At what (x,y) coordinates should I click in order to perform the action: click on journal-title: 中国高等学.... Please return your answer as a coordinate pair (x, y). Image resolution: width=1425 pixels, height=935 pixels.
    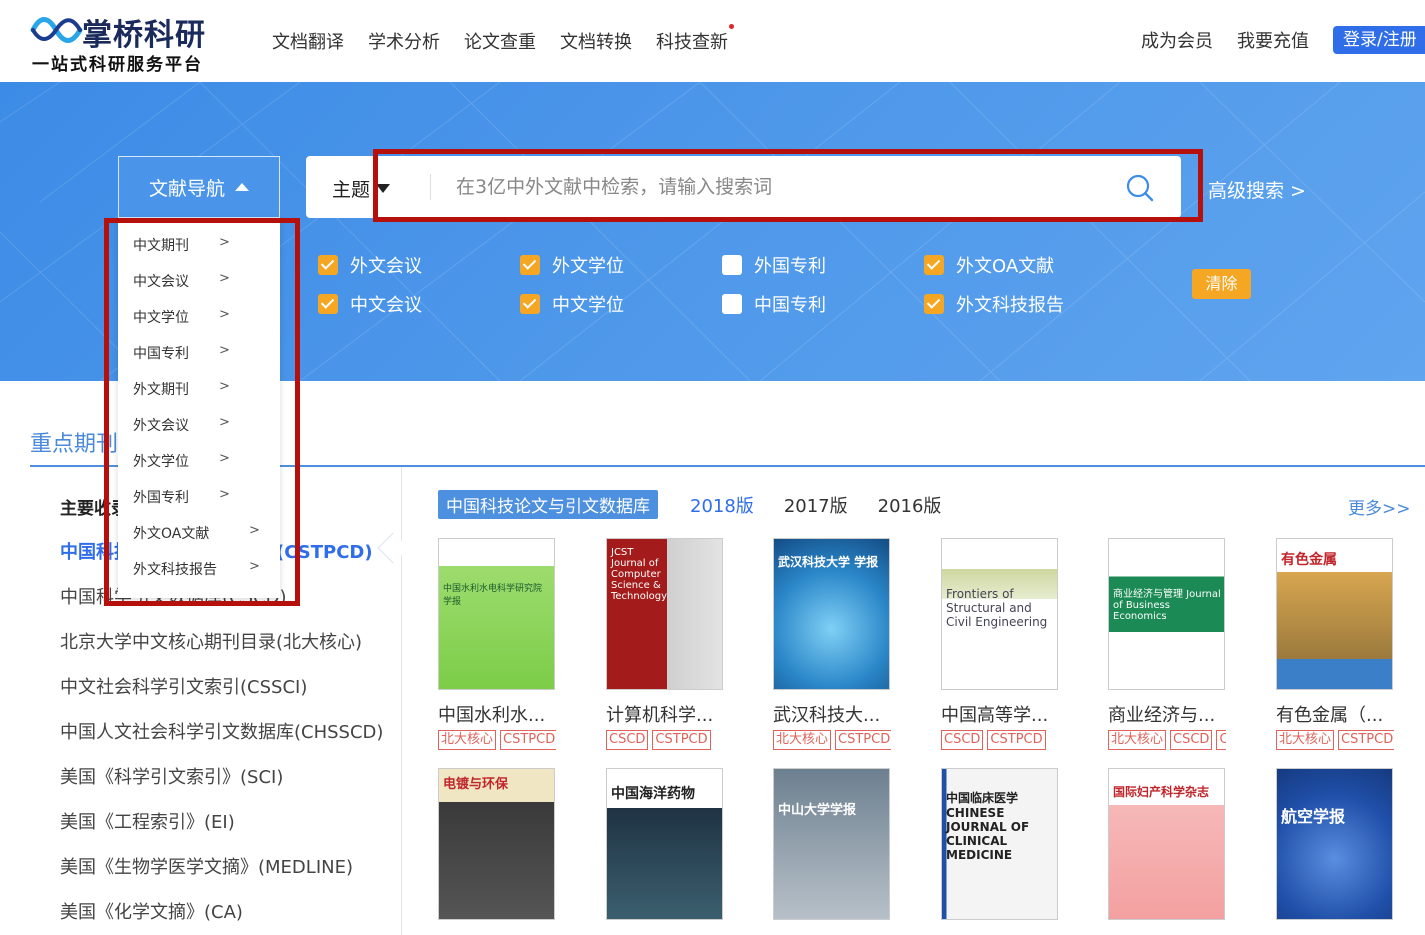
    Looking at the image, I should click on (995, 715).